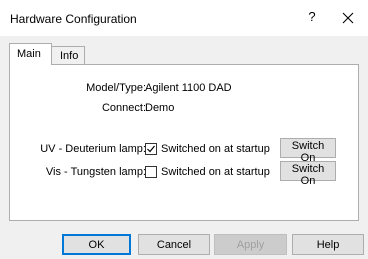 This screenshot has width=368, height=259. What do you see at coordinates (95, 172) in the screenshot?
I see `vis-lamp-label: Vis - Tungsten lamp:` at bounding box center [95, 172].